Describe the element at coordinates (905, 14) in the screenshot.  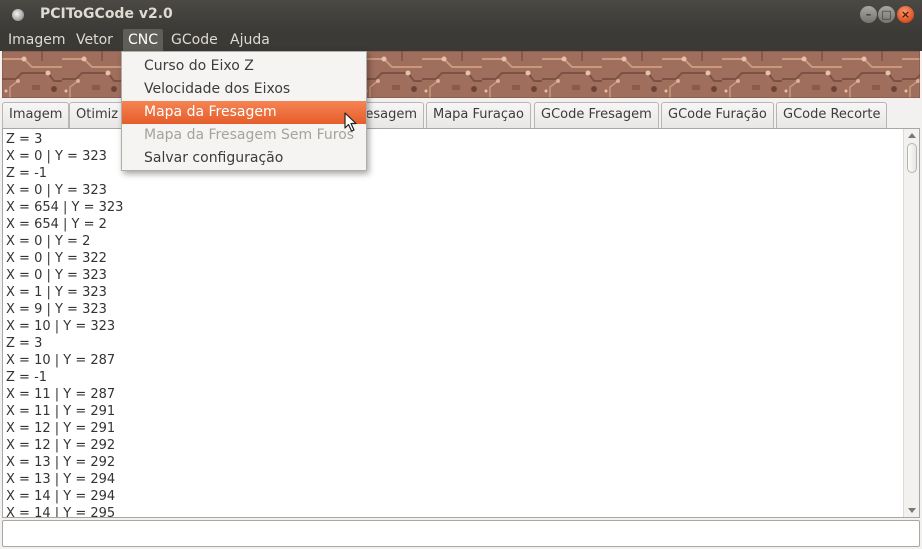
I see `close-icon: ×` at that location.